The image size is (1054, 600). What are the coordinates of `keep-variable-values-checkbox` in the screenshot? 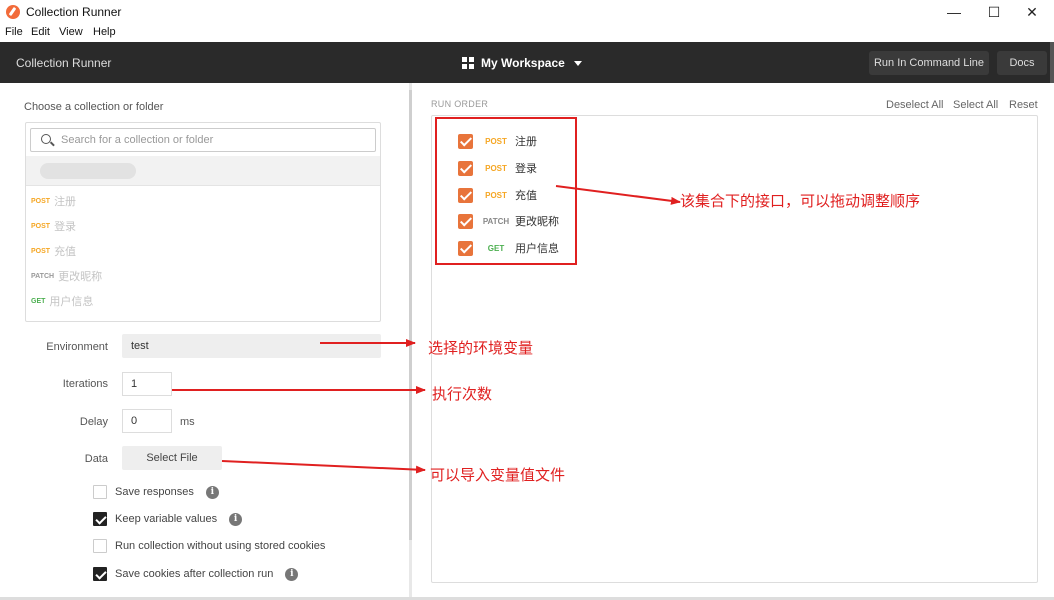 It's located at (100, 519).